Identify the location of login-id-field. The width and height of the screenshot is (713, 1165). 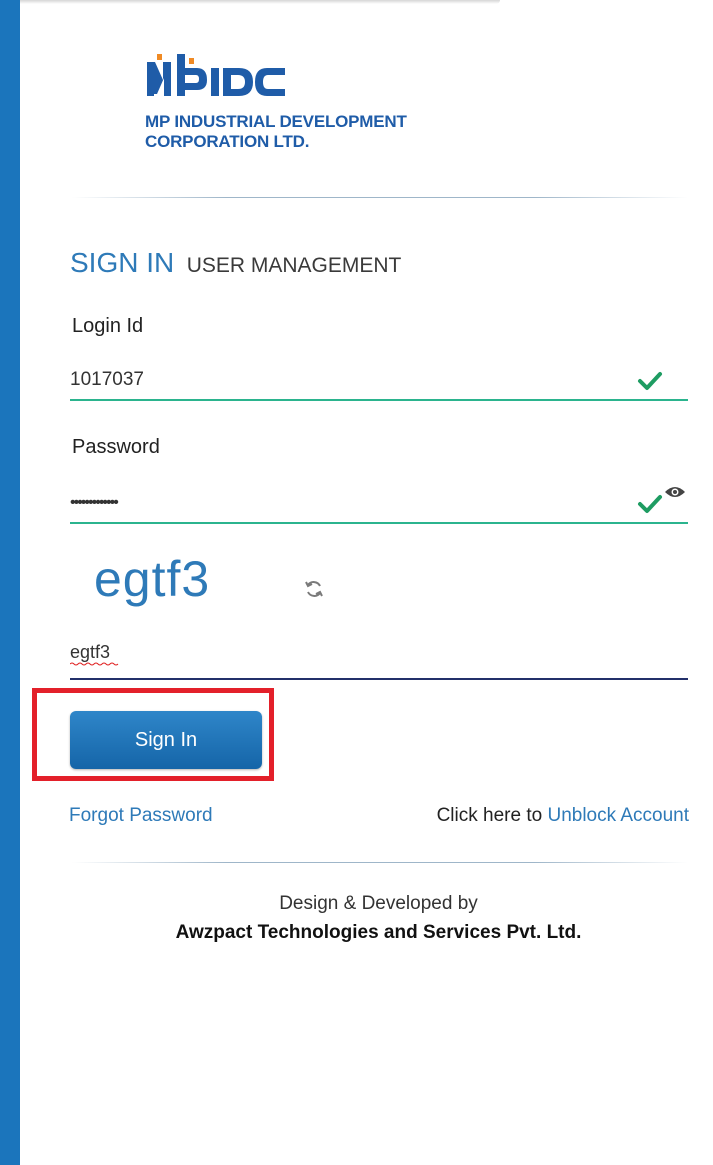
(379, 381).